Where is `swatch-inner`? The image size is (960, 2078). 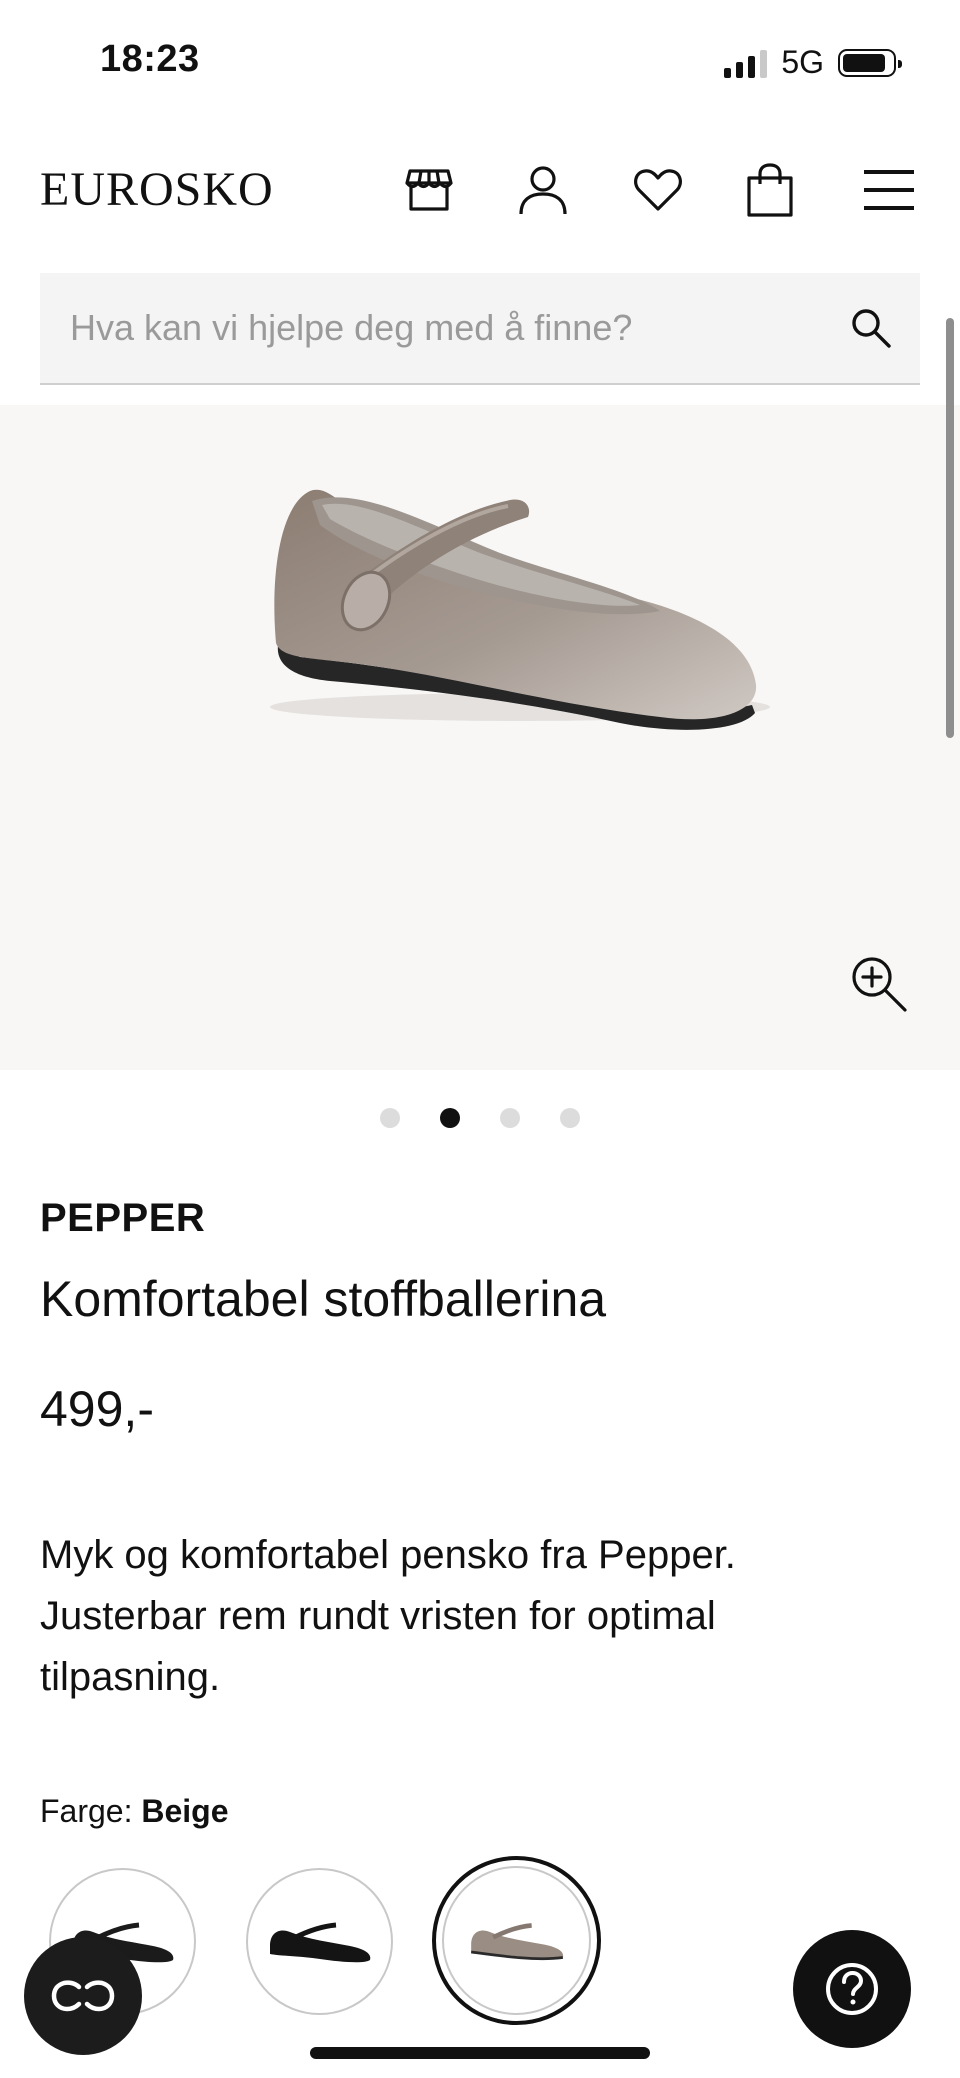
swatch-inner is located at coordinates (516, 1940).